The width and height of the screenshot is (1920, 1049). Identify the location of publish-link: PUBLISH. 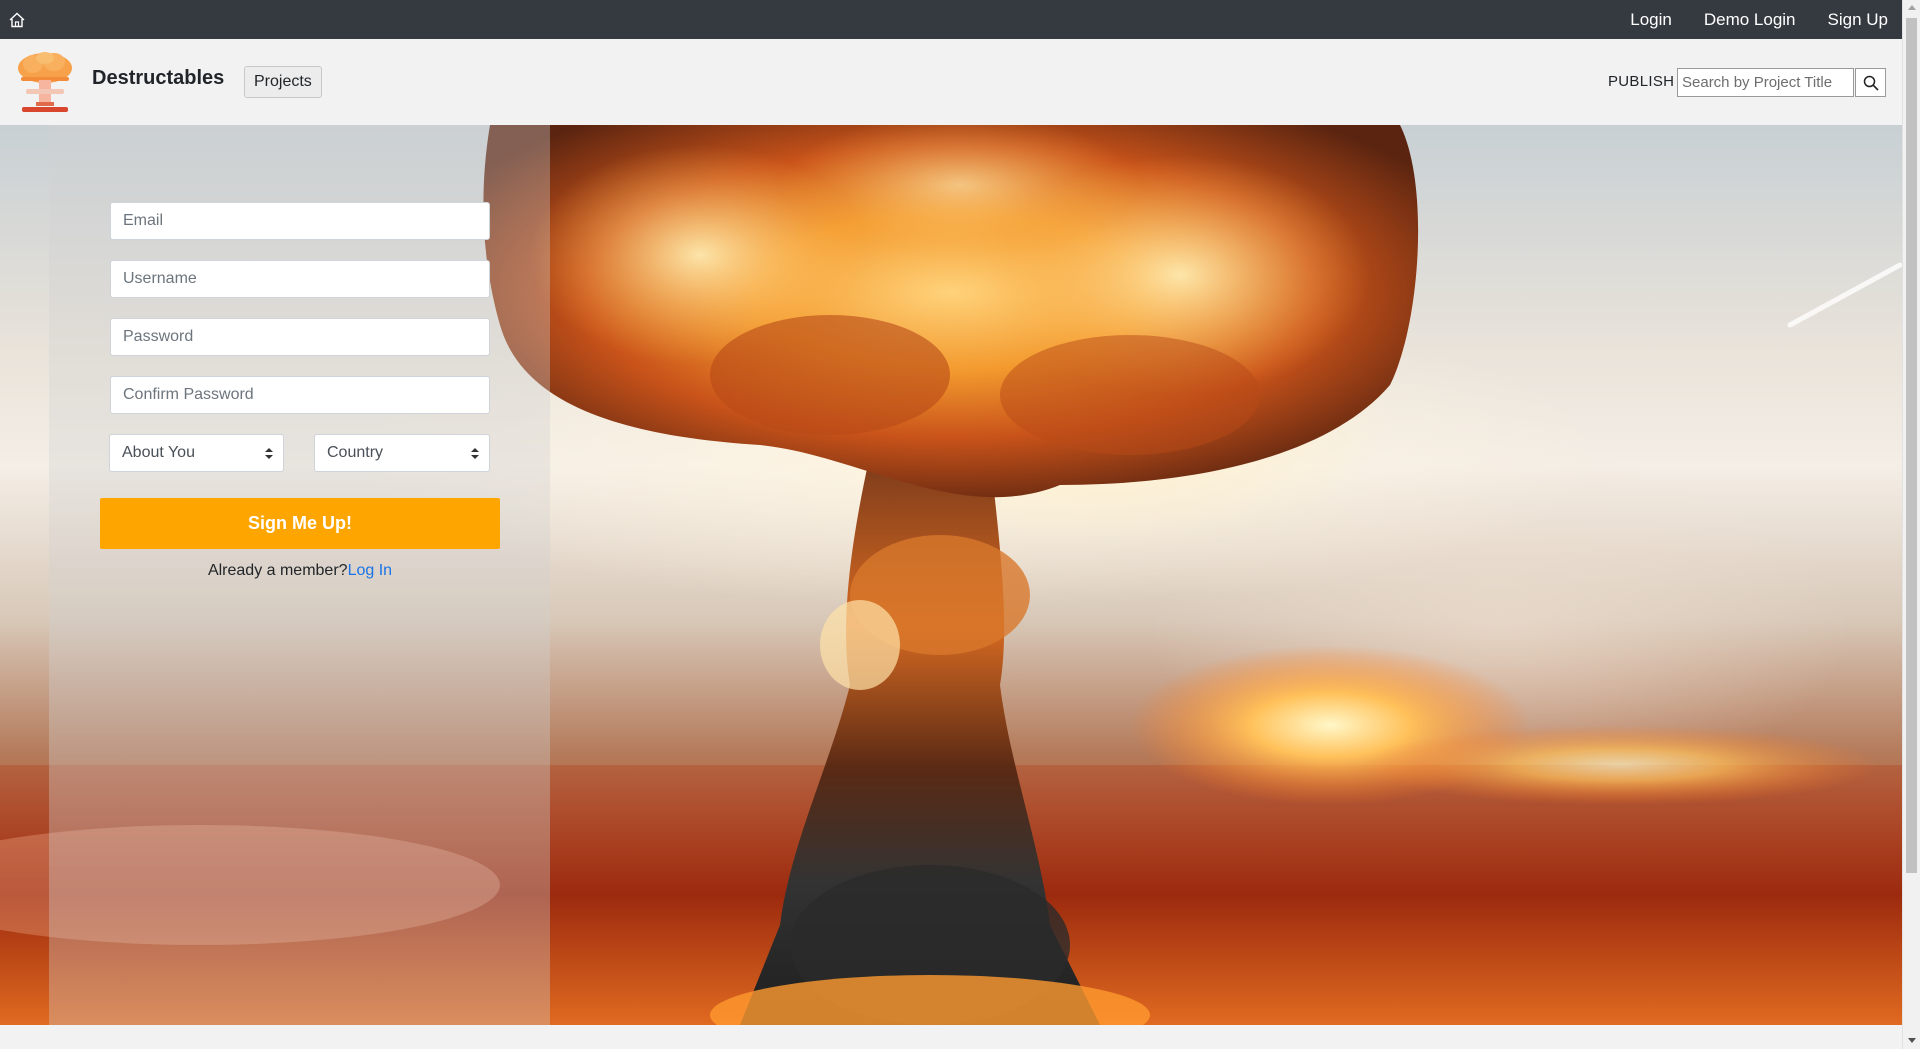
(1641, 81).